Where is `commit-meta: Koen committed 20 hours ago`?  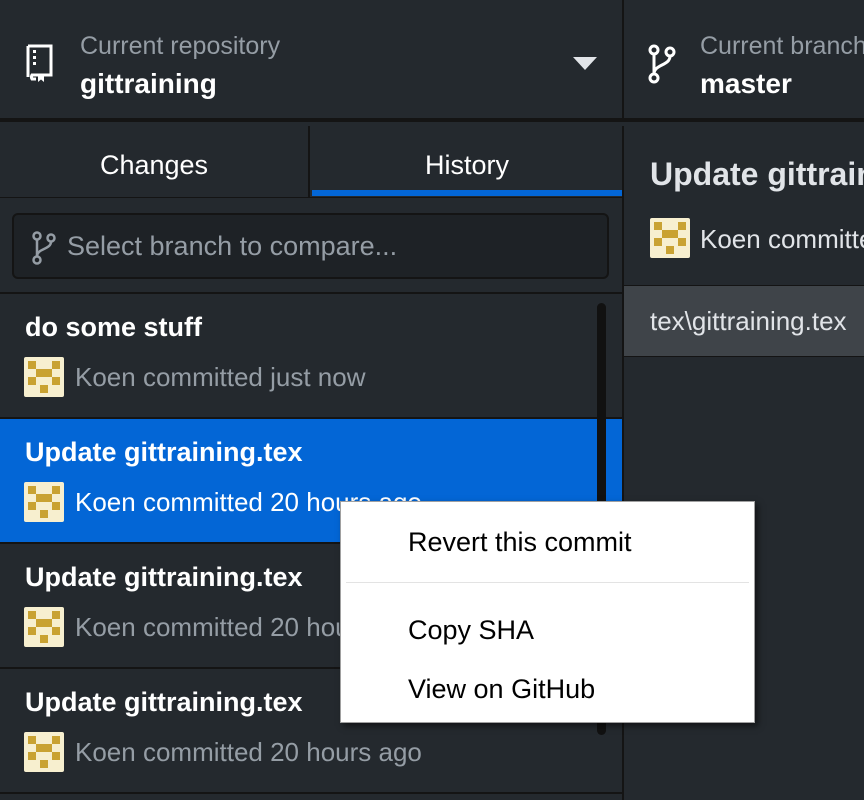
commit-meta: Koen committed 20 hours ago is located at coordinates (248, 752).